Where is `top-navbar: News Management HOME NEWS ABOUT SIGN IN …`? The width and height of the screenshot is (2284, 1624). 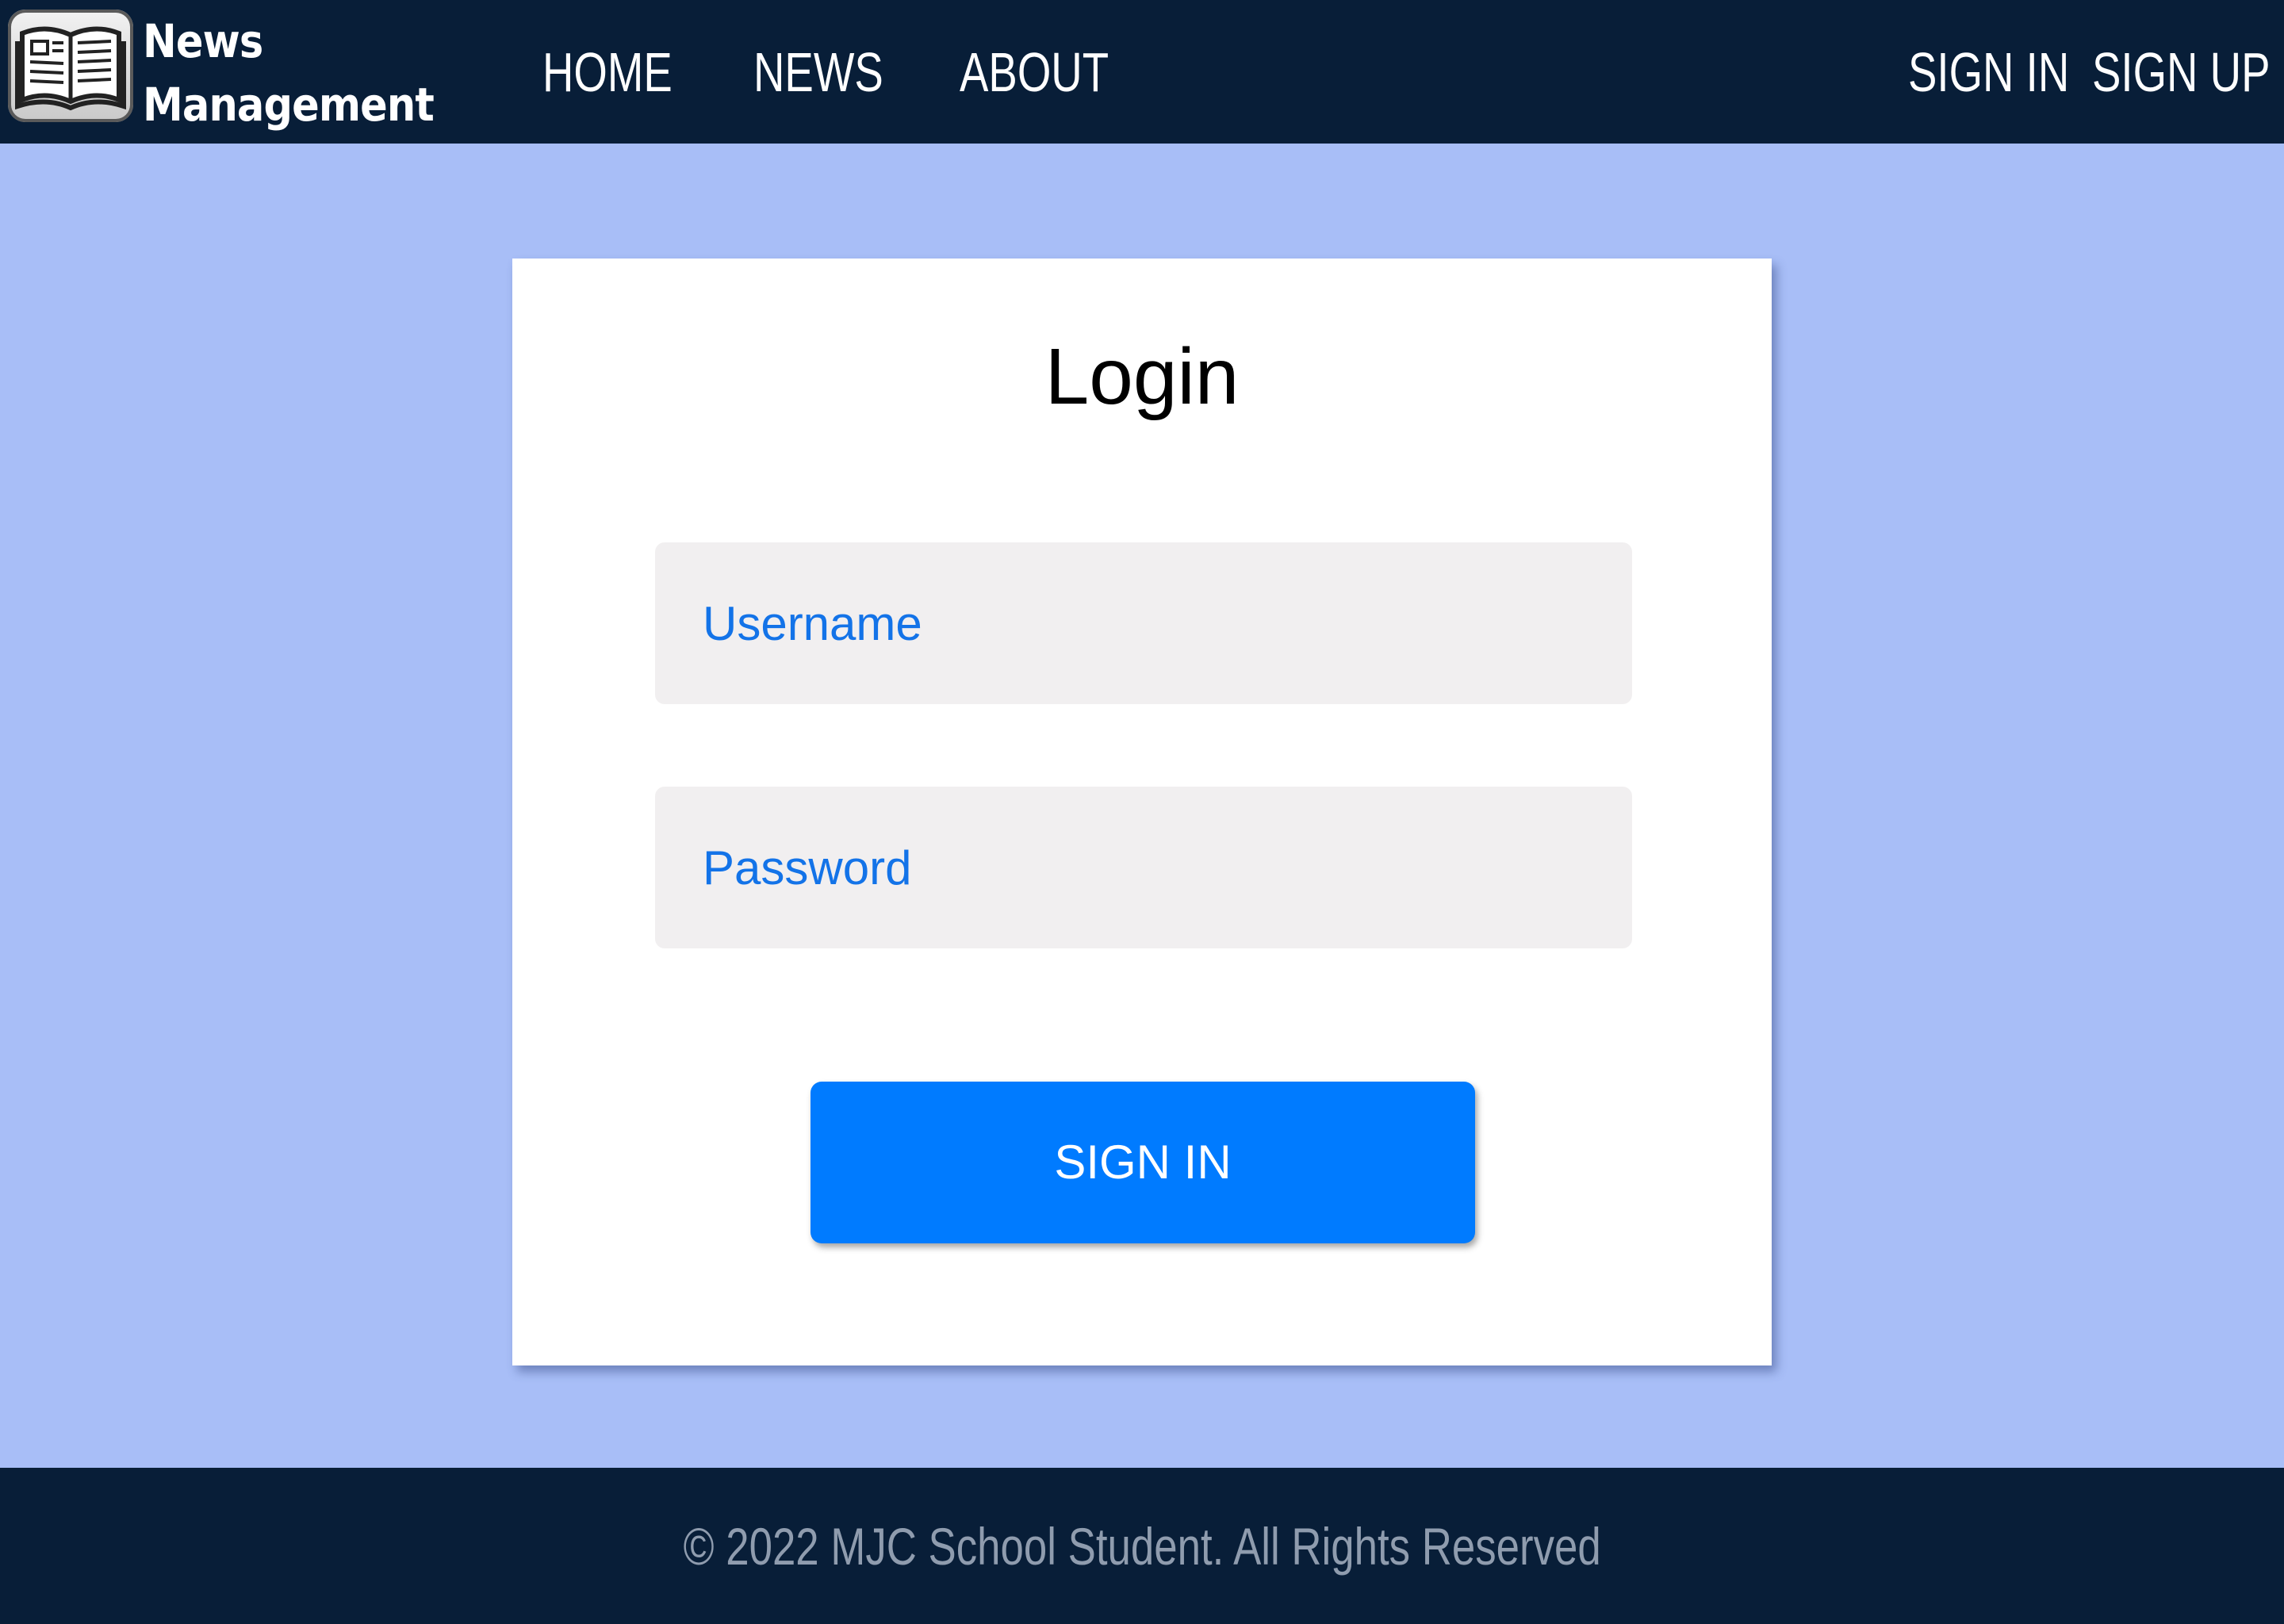
top-navbar: News Management HOME NEWS ABOUT SIGN IN … is located at coordinates (1142, 72).